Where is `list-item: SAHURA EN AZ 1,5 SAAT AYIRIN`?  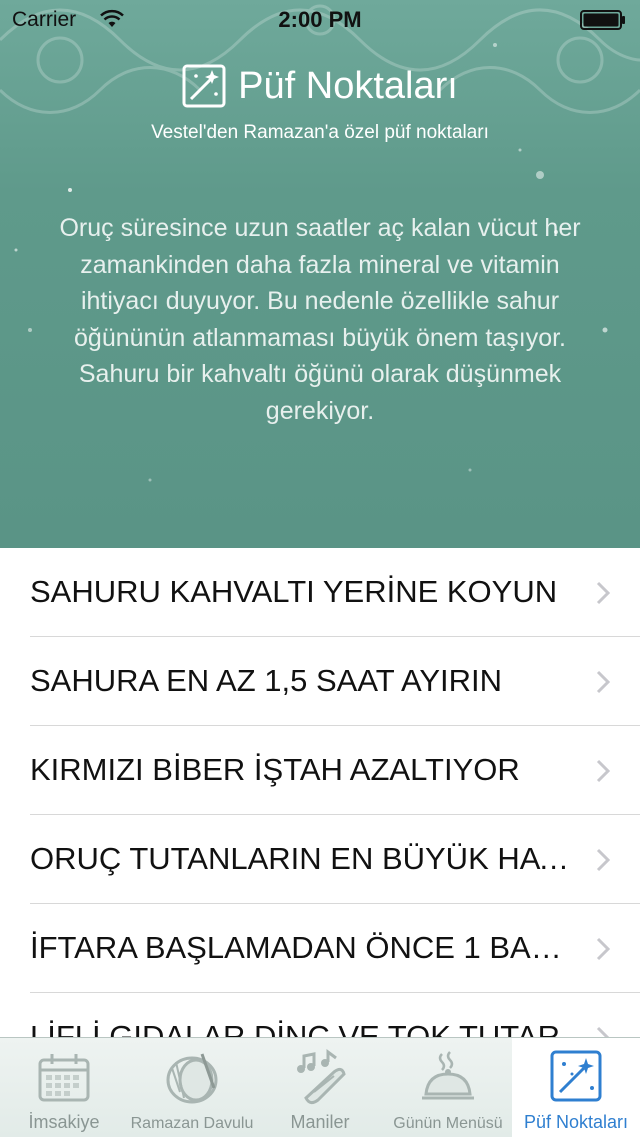
list-item: SAHURA EN AZ 1,5 SAAT AYIRIN is located at coordinates (335, 681).